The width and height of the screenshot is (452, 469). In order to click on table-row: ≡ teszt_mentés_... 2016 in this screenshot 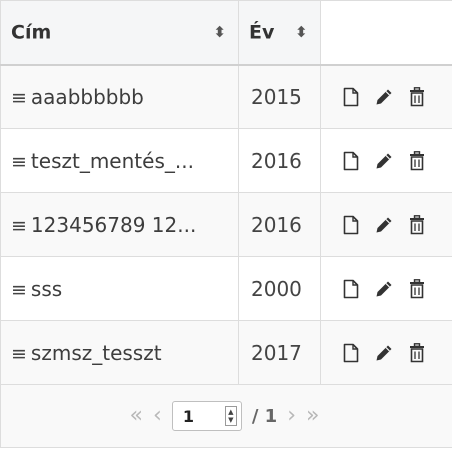, I will do `click(226, 160)`.